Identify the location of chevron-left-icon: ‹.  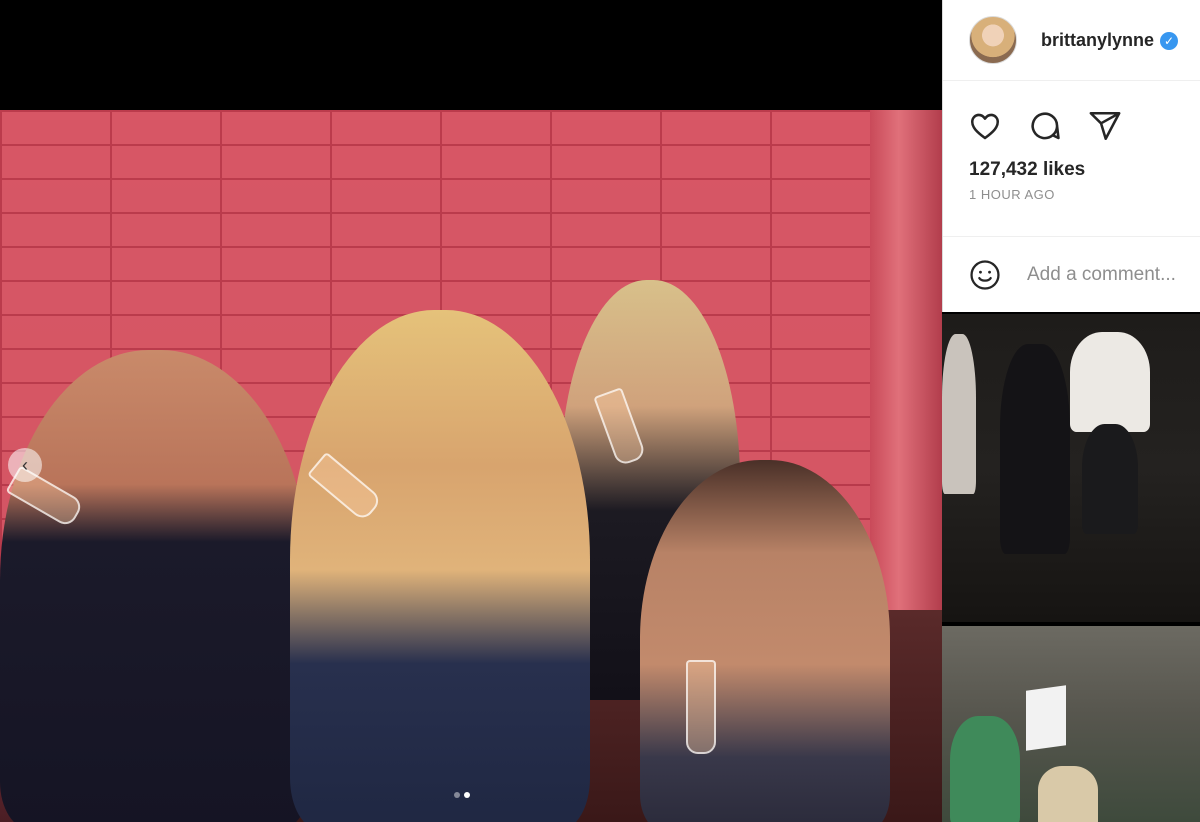
(25, 464).